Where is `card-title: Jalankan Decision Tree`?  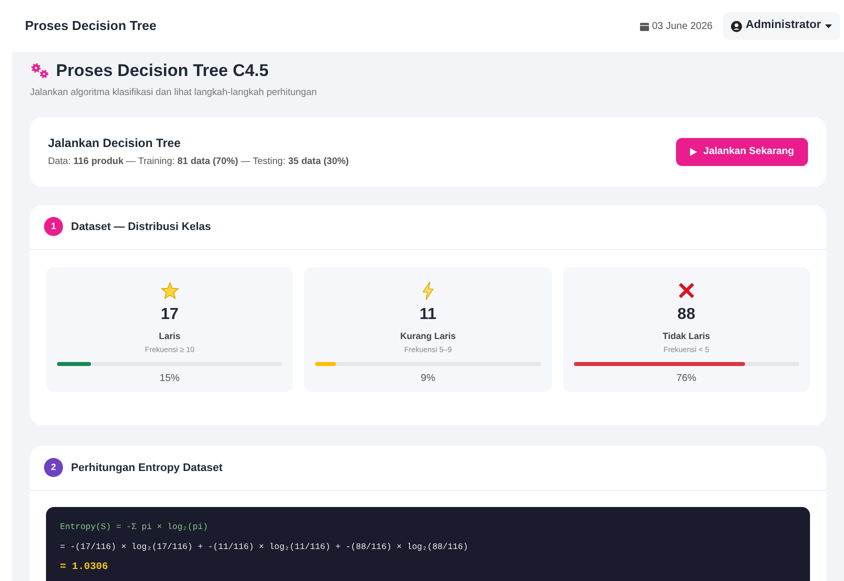
card-title: Jalankan Decision Tree is located at coordinates (115, 143).